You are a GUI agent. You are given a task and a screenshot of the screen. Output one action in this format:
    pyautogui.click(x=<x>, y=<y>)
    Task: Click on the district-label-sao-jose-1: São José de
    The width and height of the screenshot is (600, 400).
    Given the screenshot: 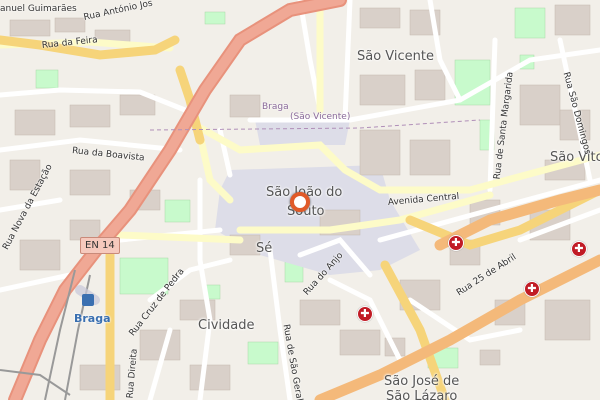 What is the action you would take?
    pyautogui.click(x=422, y=381)
    